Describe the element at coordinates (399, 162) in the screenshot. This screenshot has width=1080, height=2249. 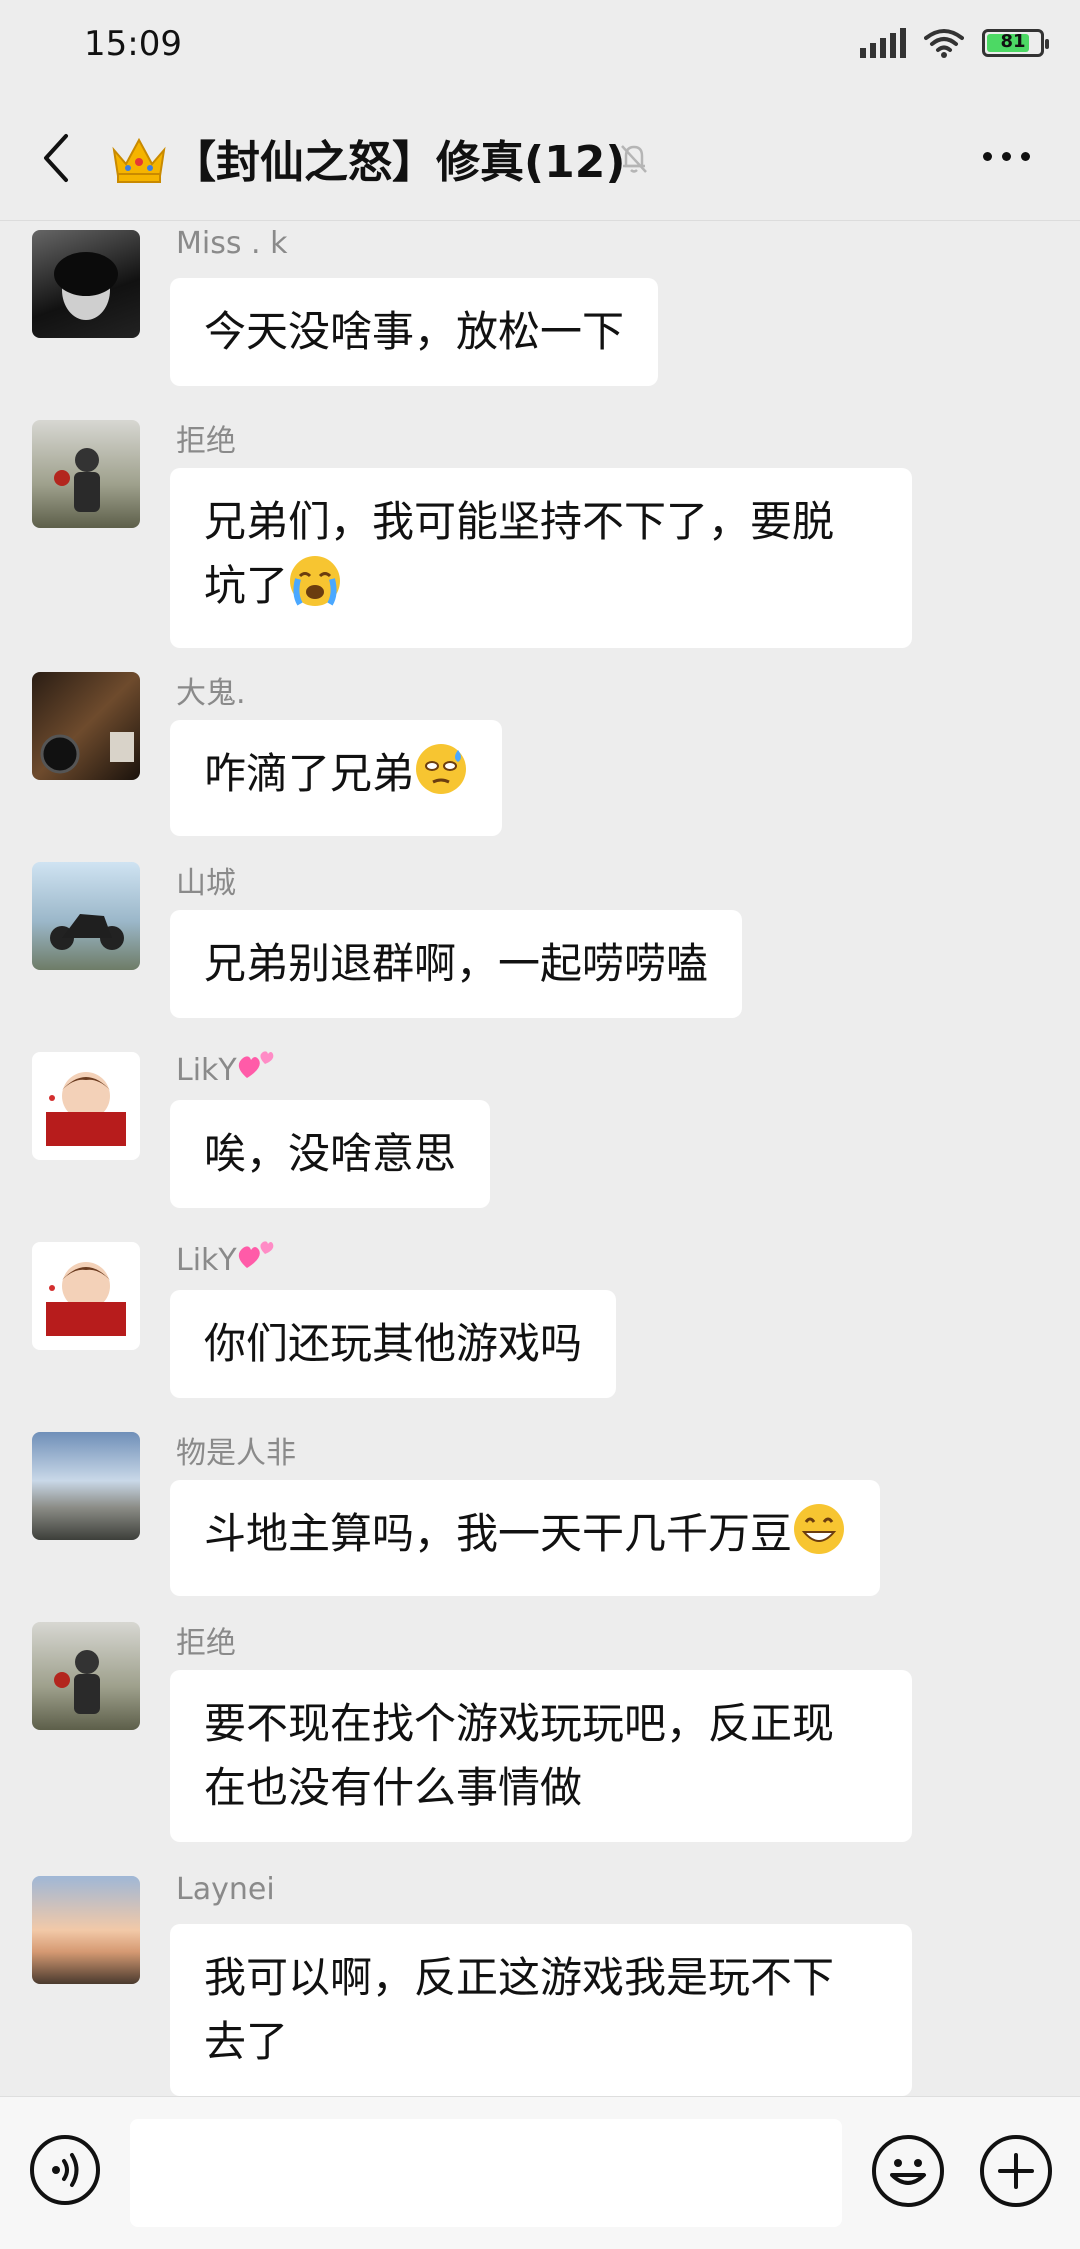
I see `chat-title: 【封仙之怒】修真(12)` at that location.